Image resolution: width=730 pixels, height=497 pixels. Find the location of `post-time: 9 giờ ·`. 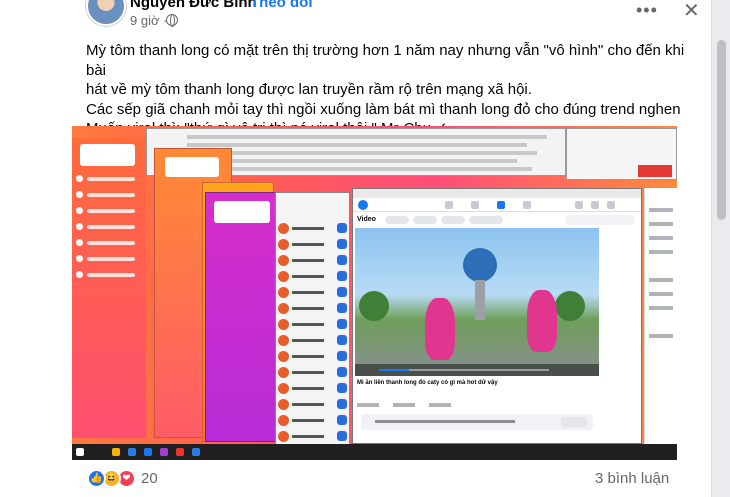

post-time: 9 giờ · is located at coordinates (148, 20).